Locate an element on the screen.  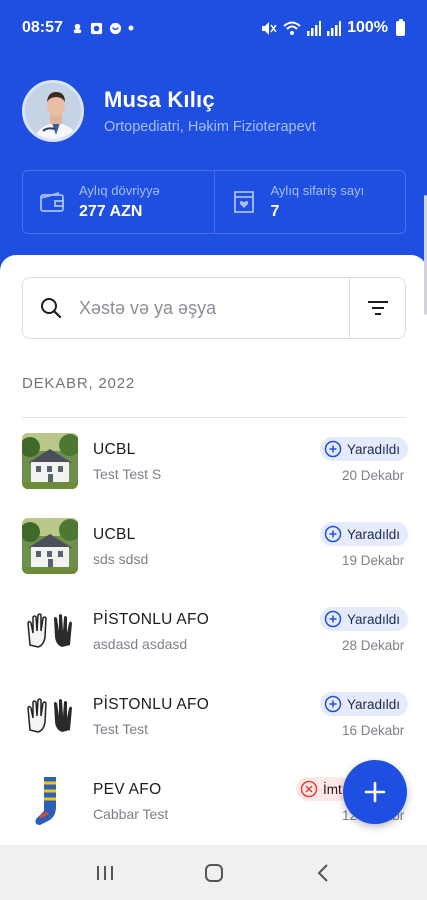
home-icon is located at coordinates (213, 872).